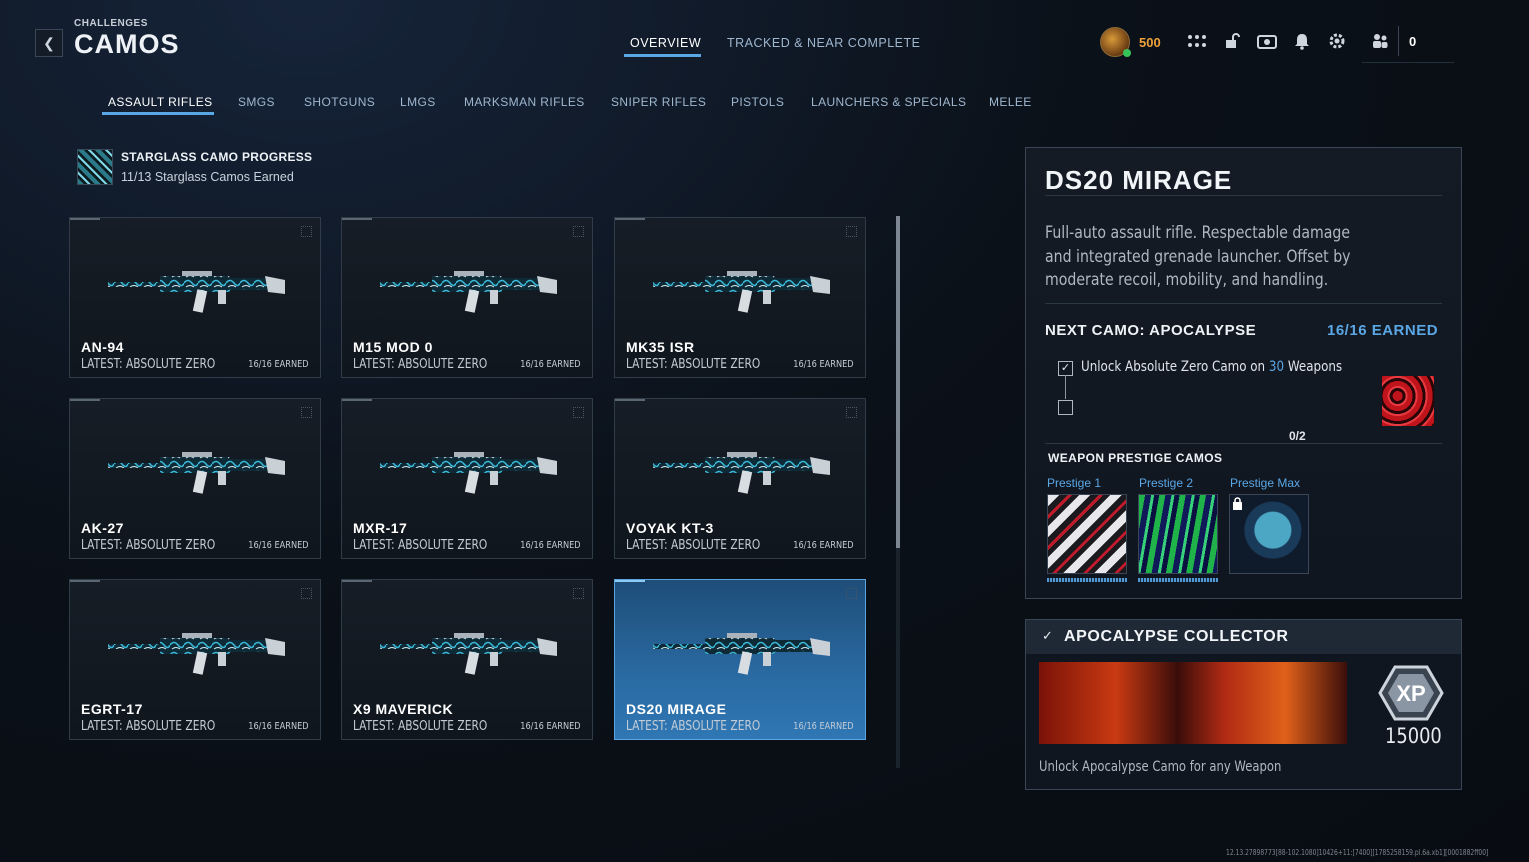 This screenshot has height=862, width=1529. What do you see at coordinates (665, 43) in the screenshot?
I see `tab-overview: OVERVIEW` at bounding box center [665, 43].